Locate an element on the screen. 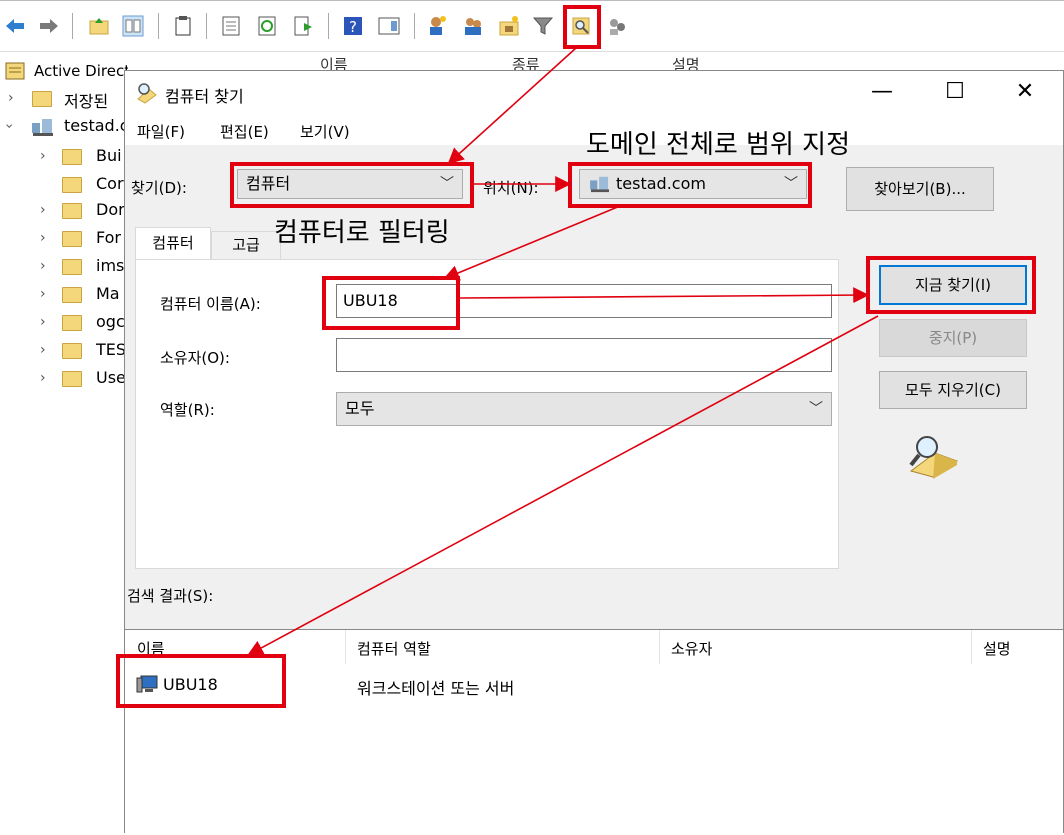  note-filter-computer: 컴퓨터로 필터링 is located at coordinates (362, 233).